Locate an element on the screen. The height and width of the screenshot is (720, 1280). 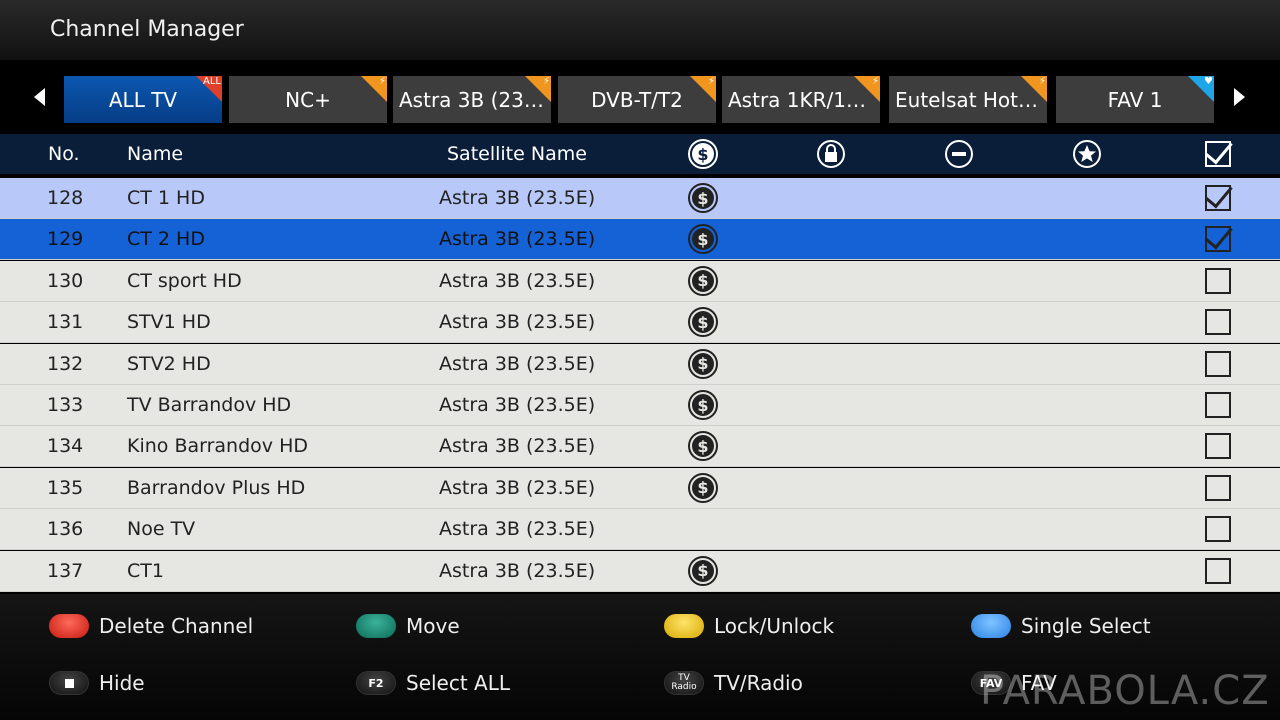
channel-number: 133 is located at coordinates (65, 405).